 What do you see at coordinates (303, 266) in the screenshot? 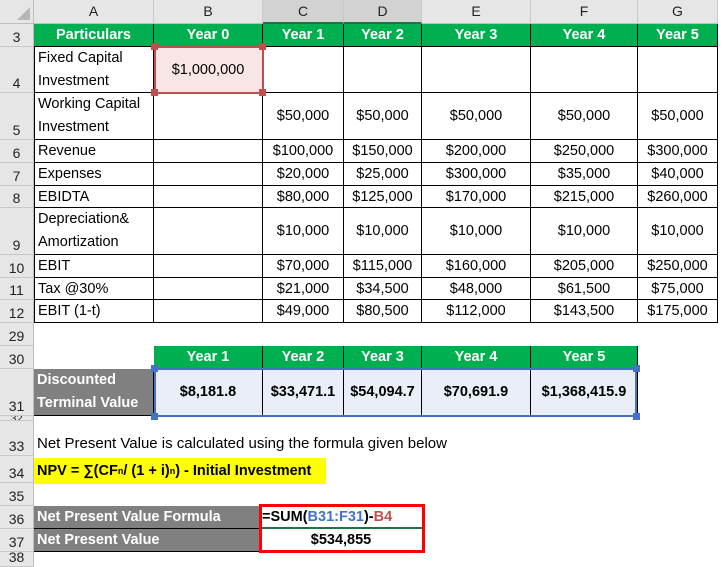
I see `table1-cell: $70,000` at bounding box center [303, 266].